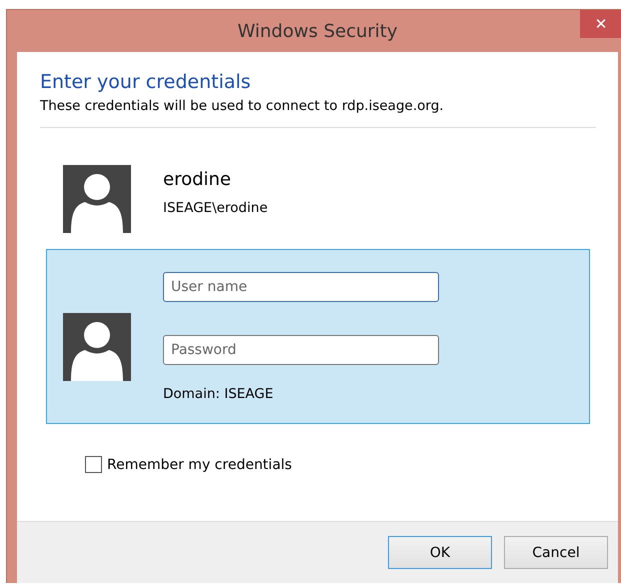 The image size is (621, 586). What do you see at coordinates (242, 106) in the screenshot?
I see `dialog-description: These credentials will be used to connect to rdp.iseage.org.` at bounding box center [242, 106].